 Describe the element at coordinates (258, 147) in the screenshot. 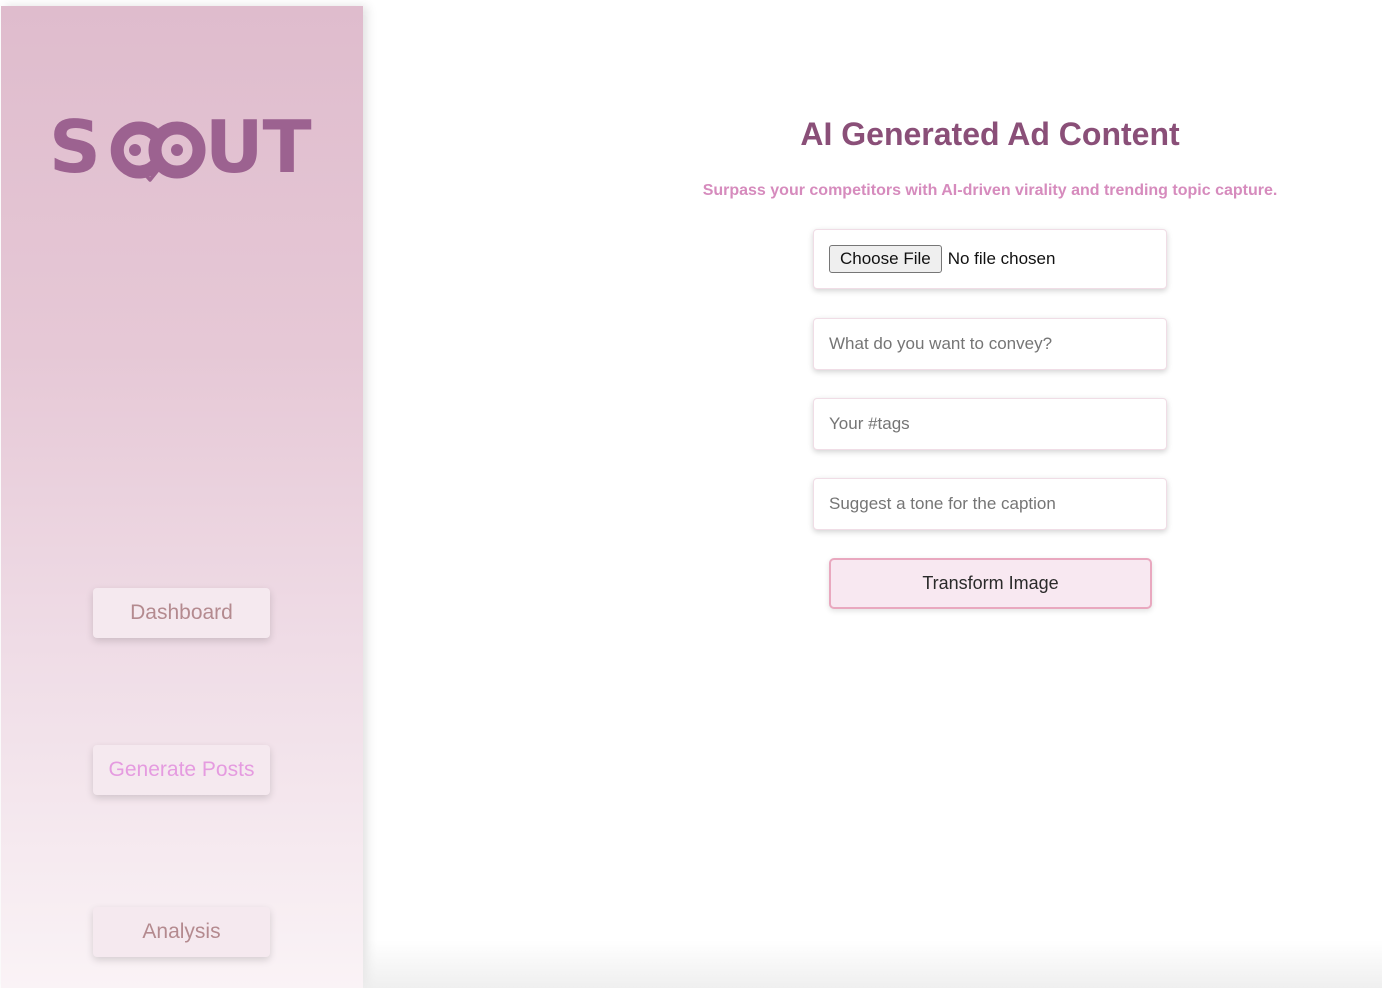

I see `svg-text: UT` at that location.